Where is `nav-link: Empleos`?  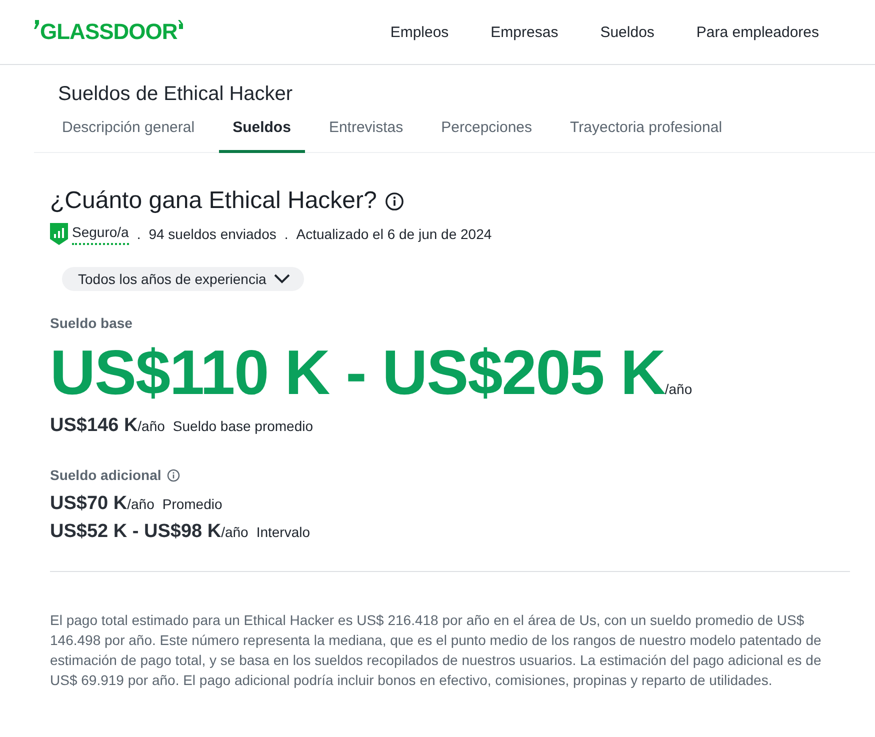
nav-link: Empleos is located at coordinates (419, 32).